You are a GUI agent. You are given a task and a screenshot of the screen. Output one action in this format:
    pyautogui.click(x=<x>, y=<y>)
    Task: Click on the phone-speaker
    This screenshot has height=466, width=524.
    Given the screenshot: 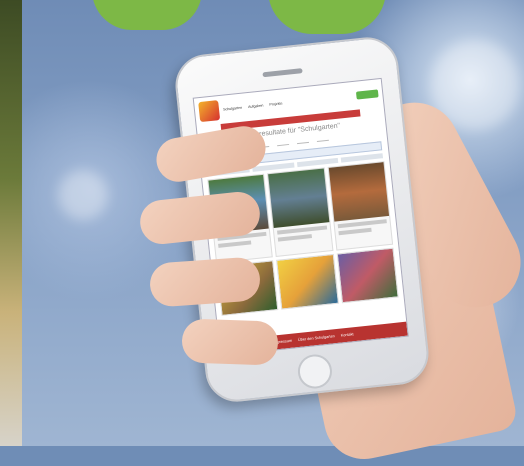 What is the action you would take?
    pyautogui.click(x=282, y=73)
    